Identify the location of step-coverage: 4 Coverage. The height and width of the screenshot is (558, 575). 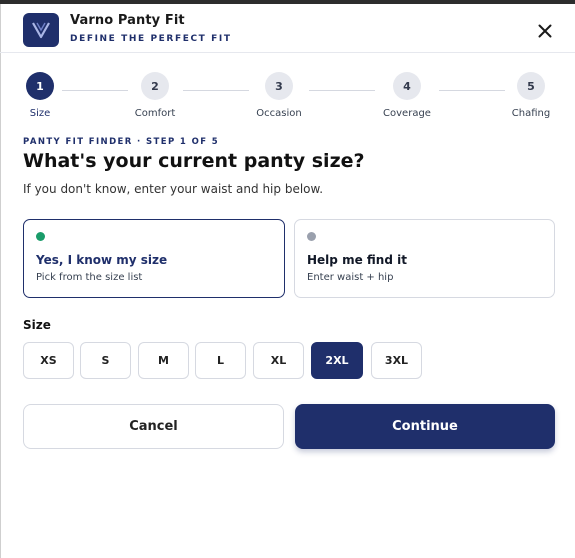
(407, 95).